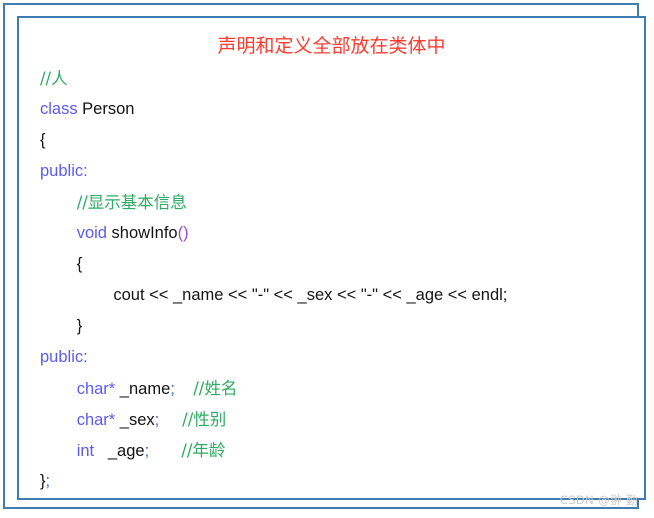 This screenshot has width=654, height=518. I want to click on code-line: class Person, so click(342, 109).